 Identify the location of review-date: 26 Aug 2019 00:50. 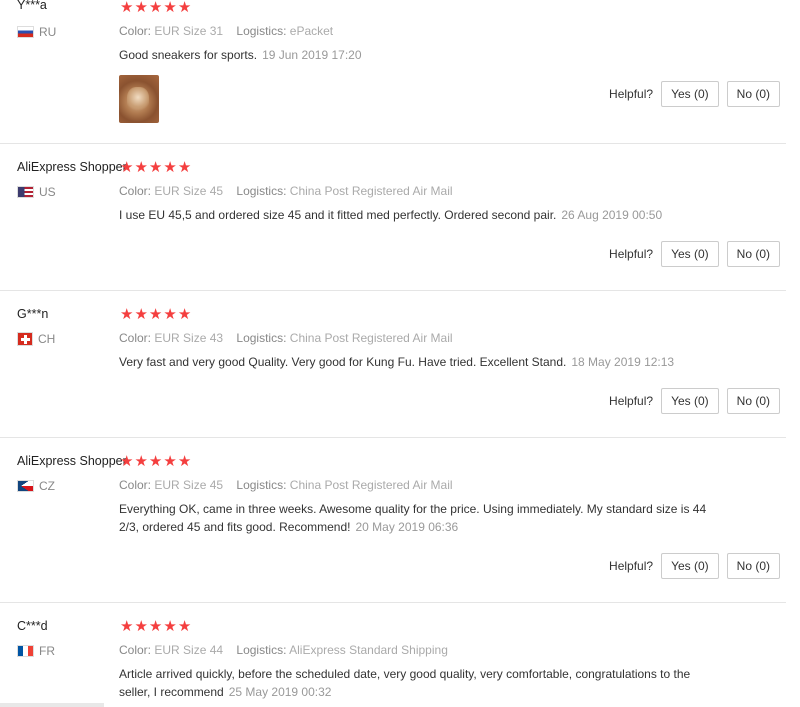
(612, 215).